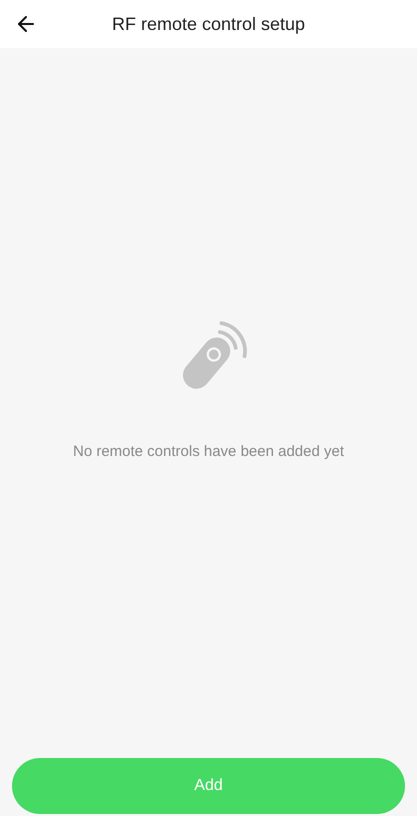 The height and width of the screenshot is (816, 417). I want to click on empty-message: No remote controls have been added yet, so click(208, 452).